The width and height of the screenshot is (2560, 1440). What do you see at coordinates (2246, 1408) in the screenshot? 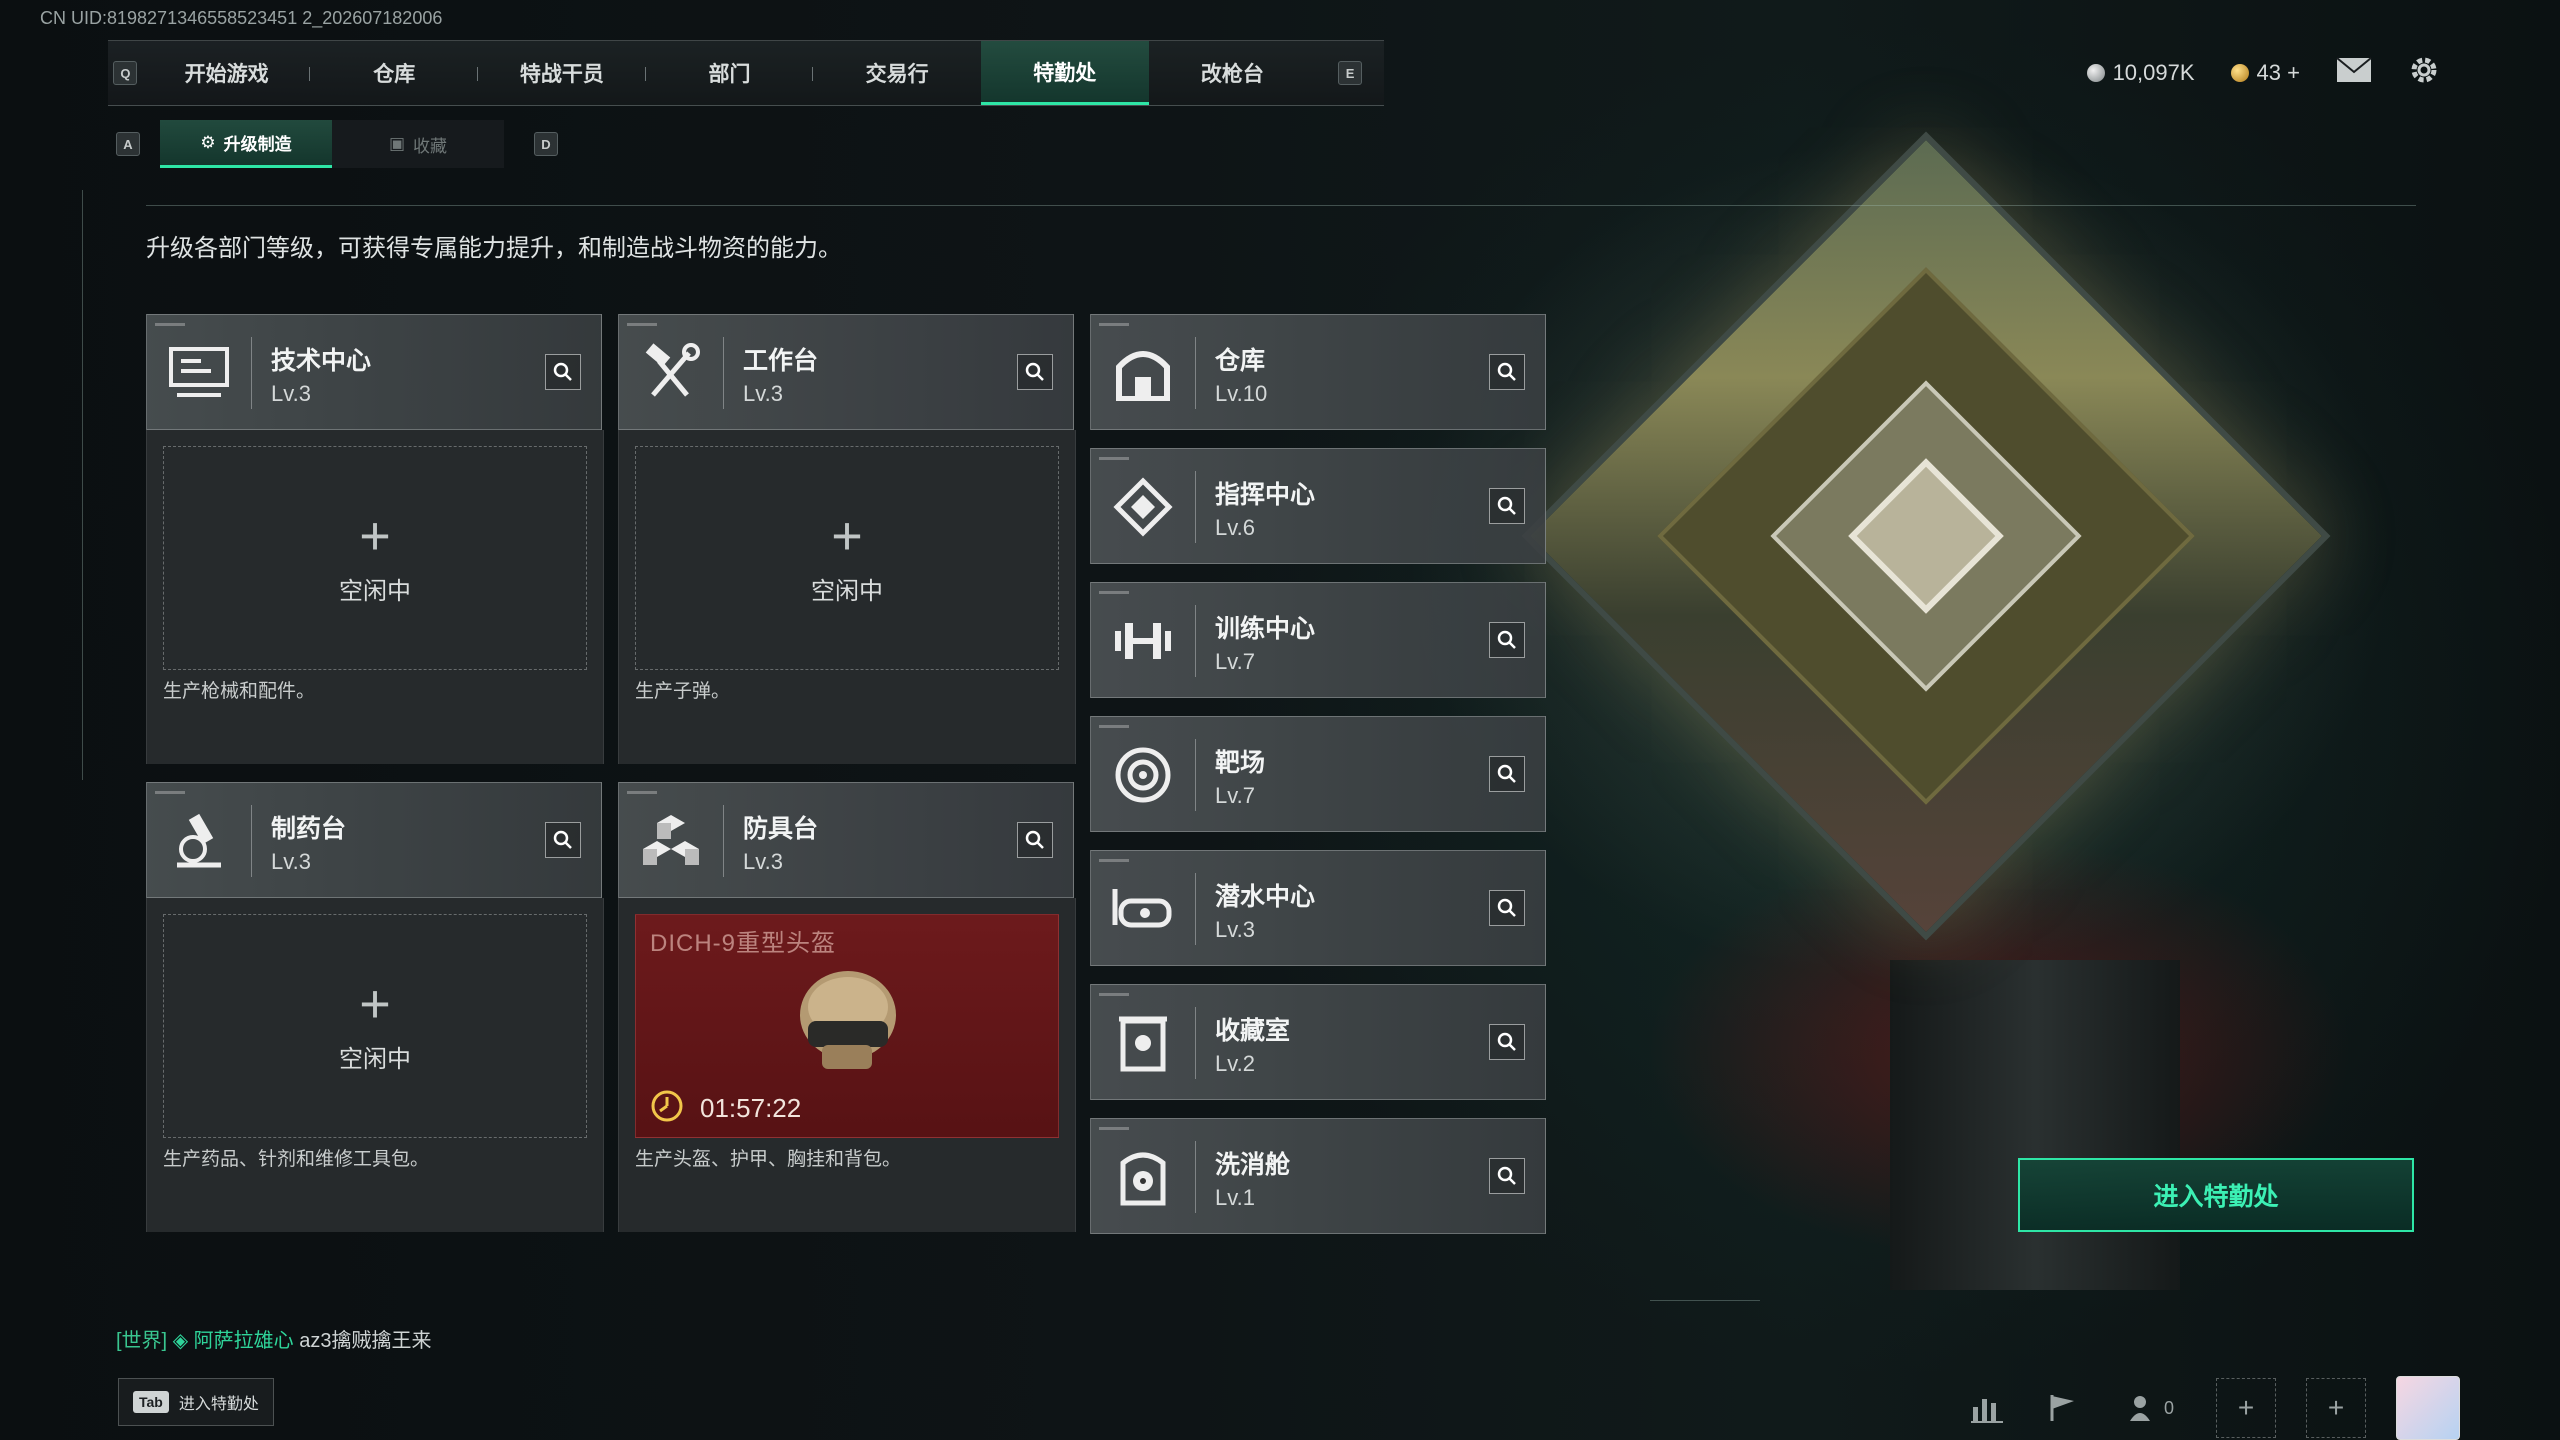
I see `add-teammate-slot-1: +` at bounding box center [2246, 1408].